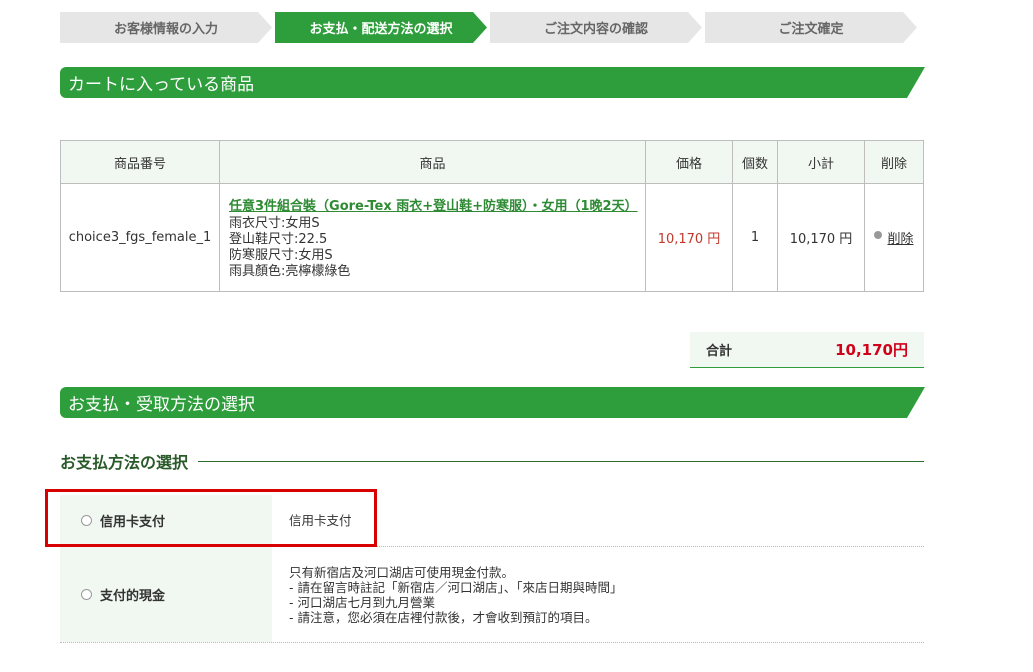 The image size is (1033, 672). Describe the element at coordinates (894, 162) in the screenshot. I see `header-delete: 削除` at that location.